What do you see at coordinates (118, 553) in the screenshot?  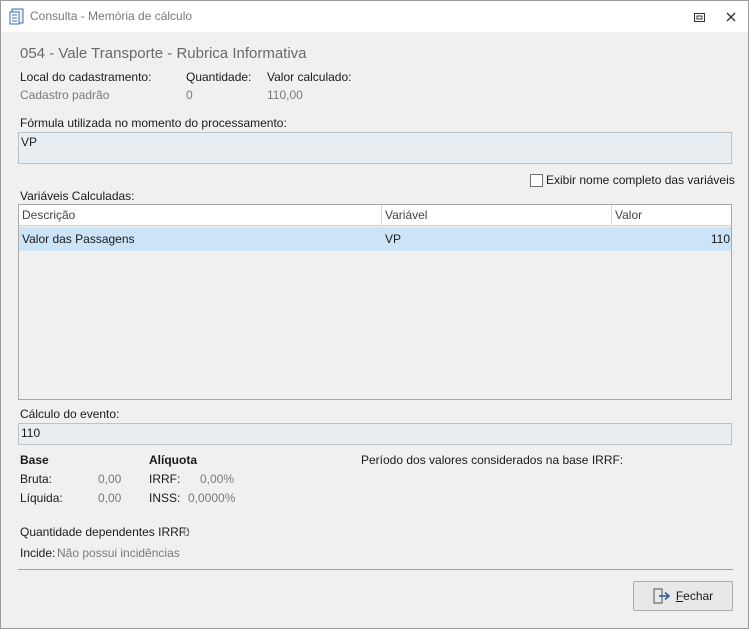 I see `incide-value: Não possui incidências` at bounding box center [118, 553].